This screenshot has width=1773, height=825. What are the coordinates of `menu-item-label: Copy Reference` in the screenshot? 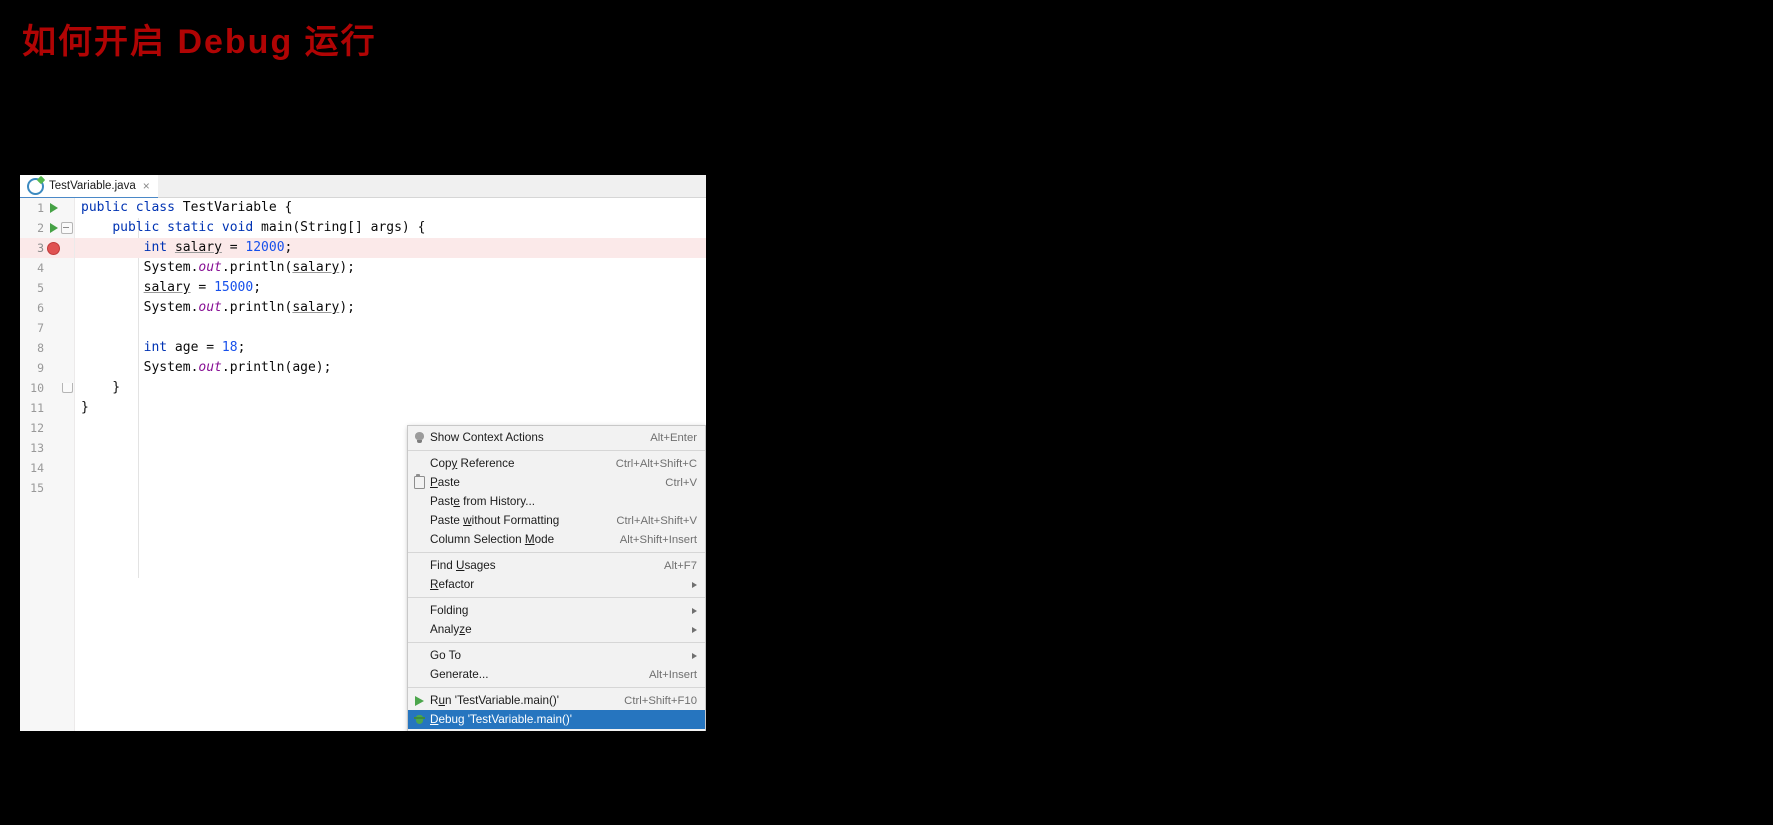 It's located at (472, 463).